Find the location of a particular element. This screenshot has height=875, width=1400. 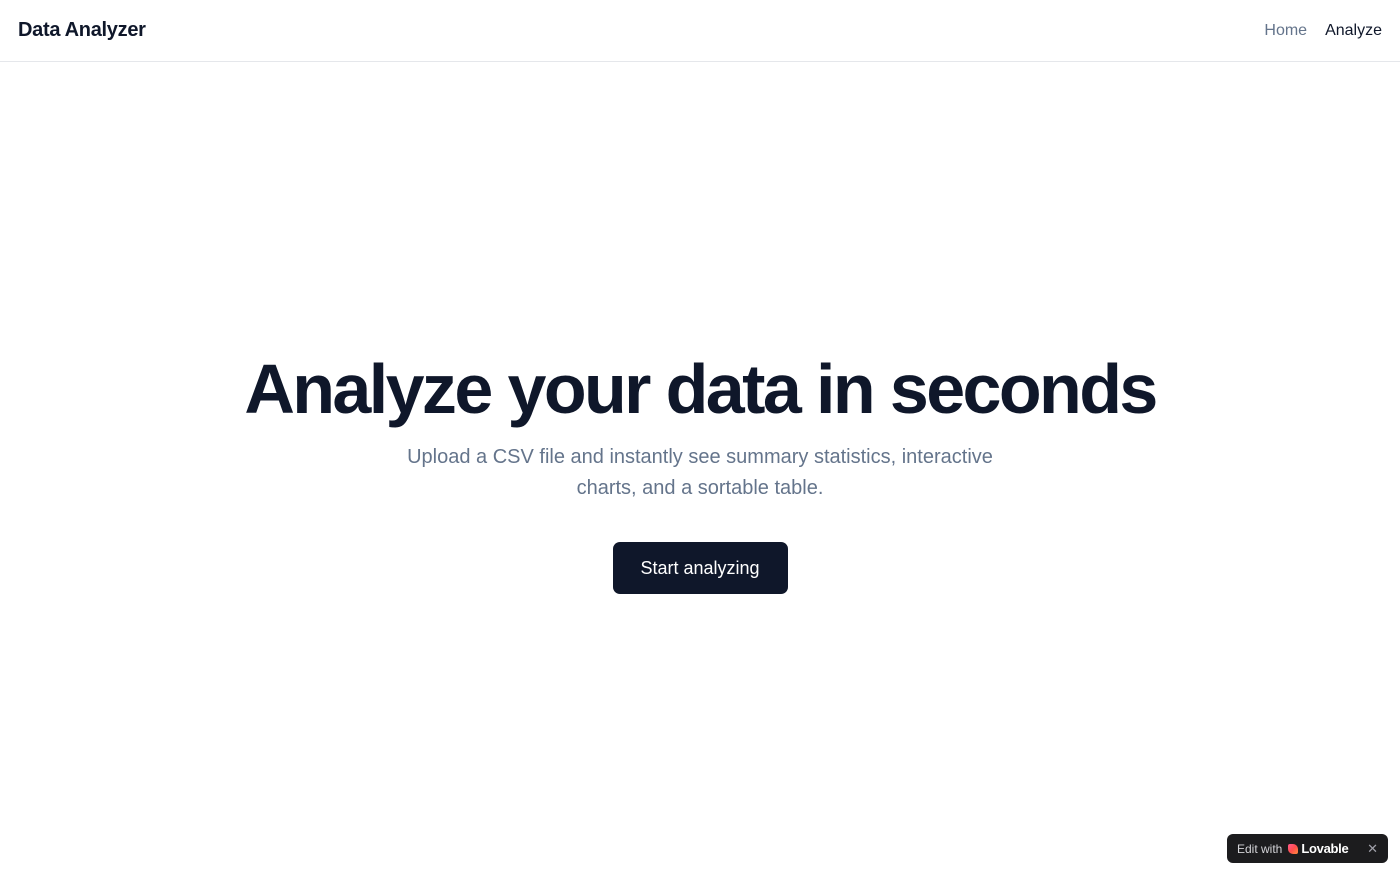

top-navbar: Data Analyzer Home Analyze is located at coordinates (700, 31).